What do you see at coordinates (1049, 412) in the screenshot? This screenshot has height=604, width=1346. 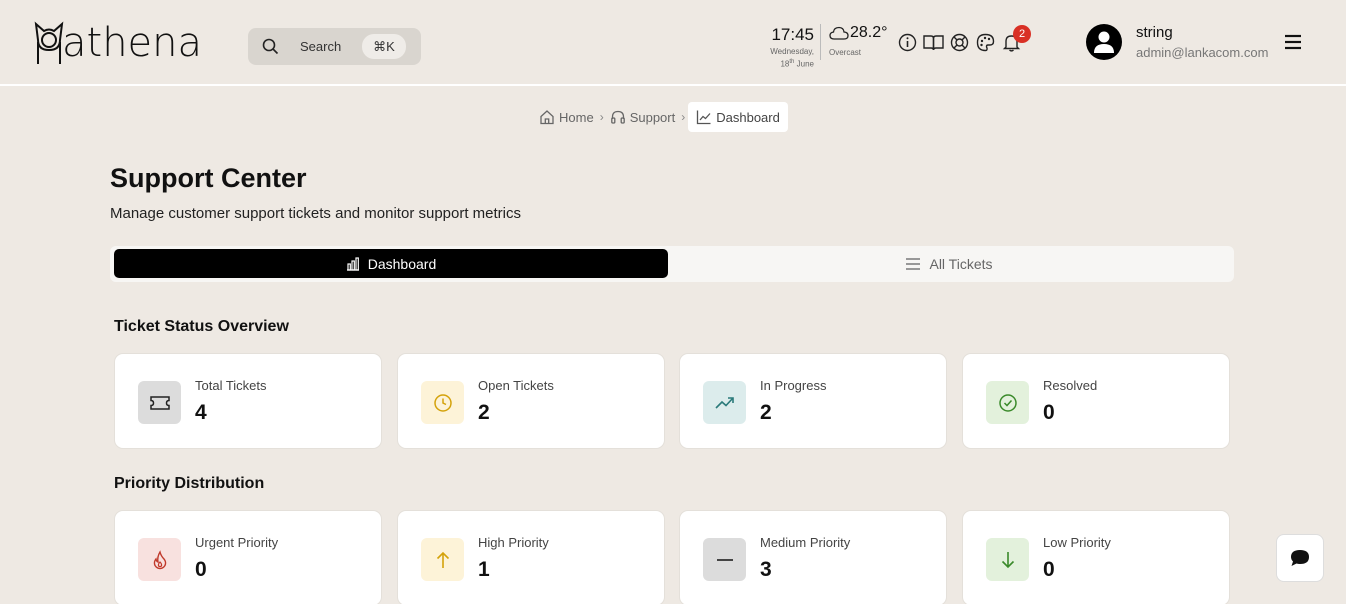 I see `stat-value: 0` at bounding box center [1049, 412].